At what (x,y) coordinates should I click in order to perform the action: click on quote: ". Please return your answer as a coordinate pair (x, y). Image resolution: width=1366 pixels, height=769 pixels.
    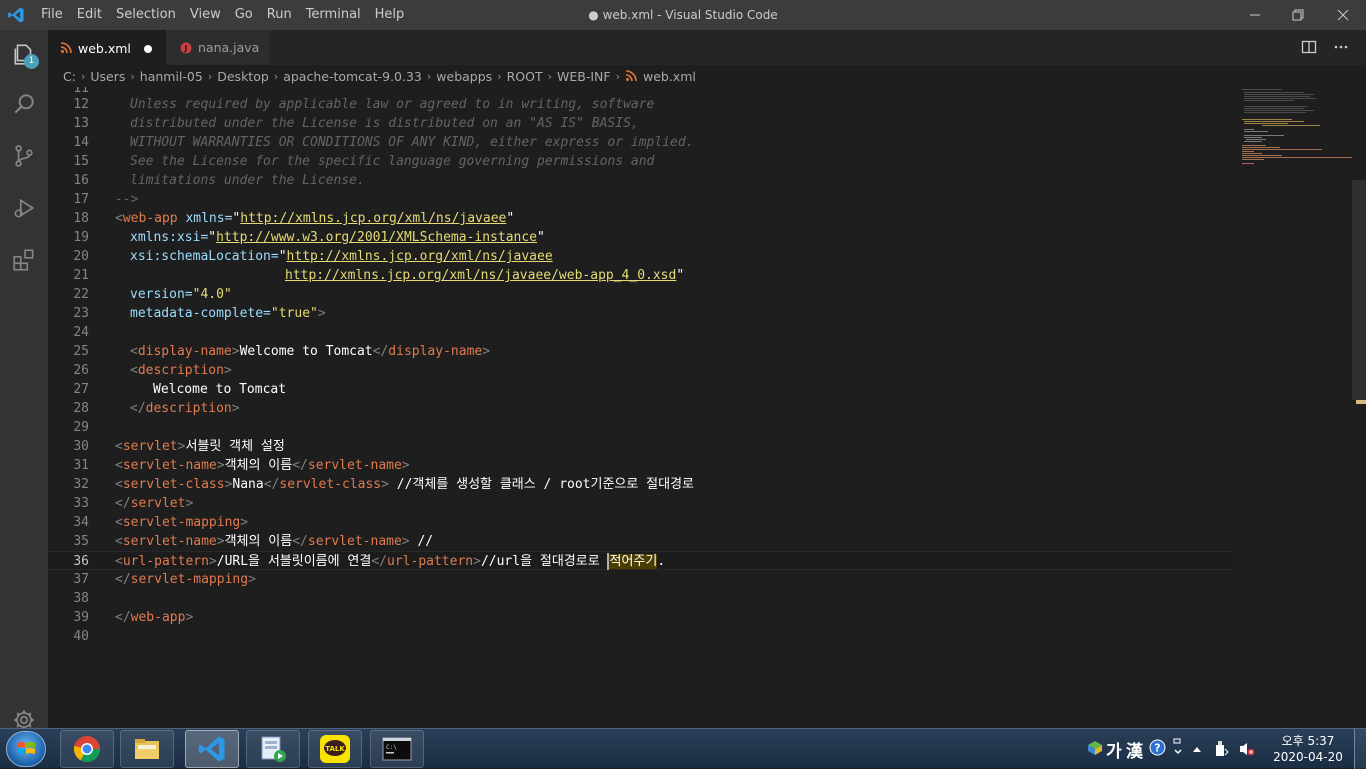
    Looking at the image, I should click on (282, 256).